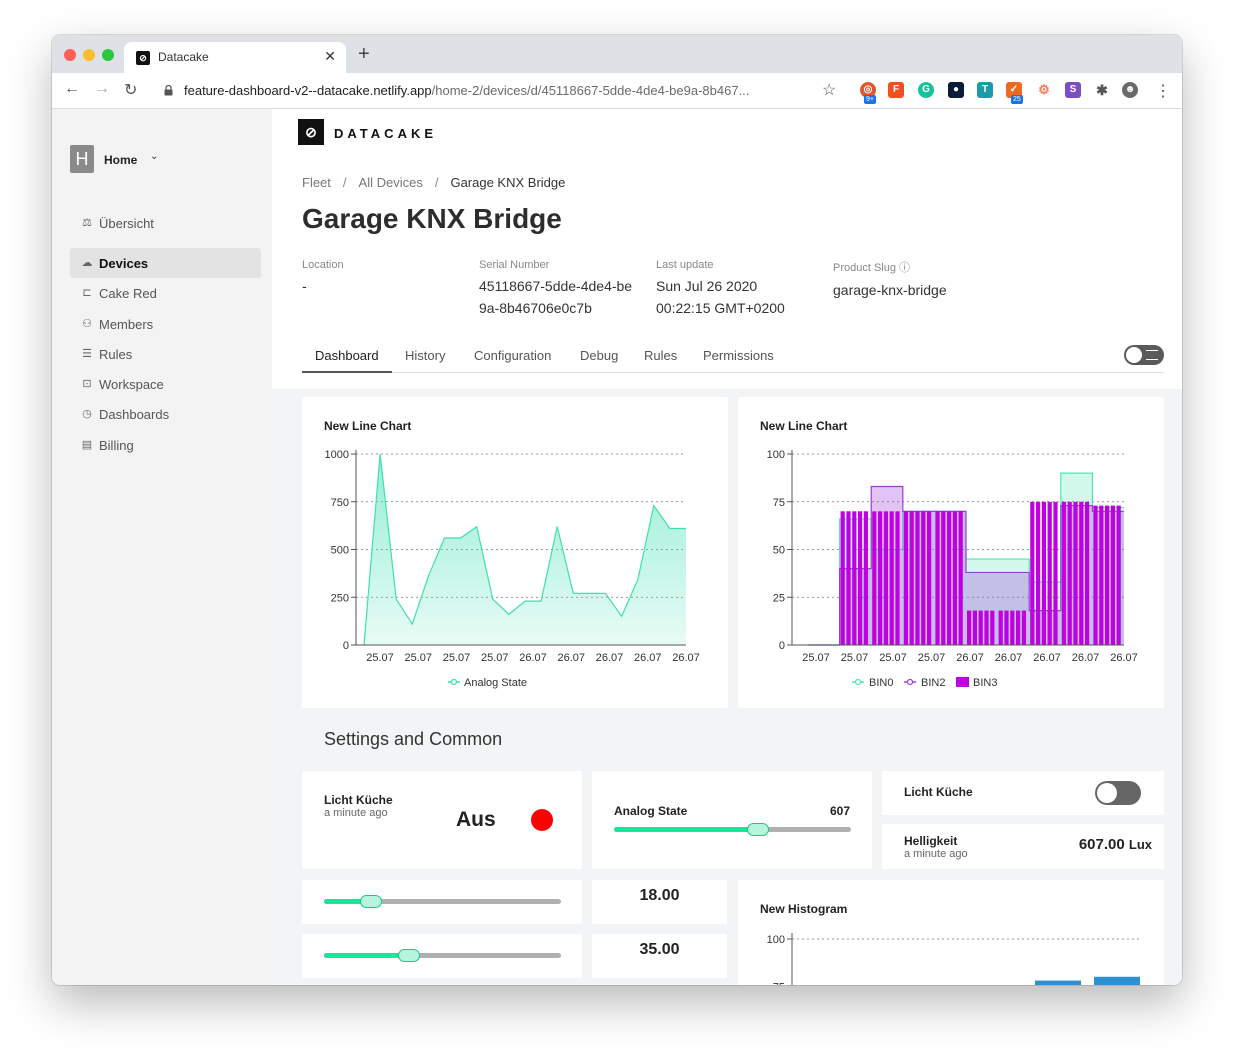 Image resolution: width=1234 pixels, height=1054 pixels. Describe the element at coordinates (340, 551) in the screenshot. I see `y-tick-label: 500` at that location.